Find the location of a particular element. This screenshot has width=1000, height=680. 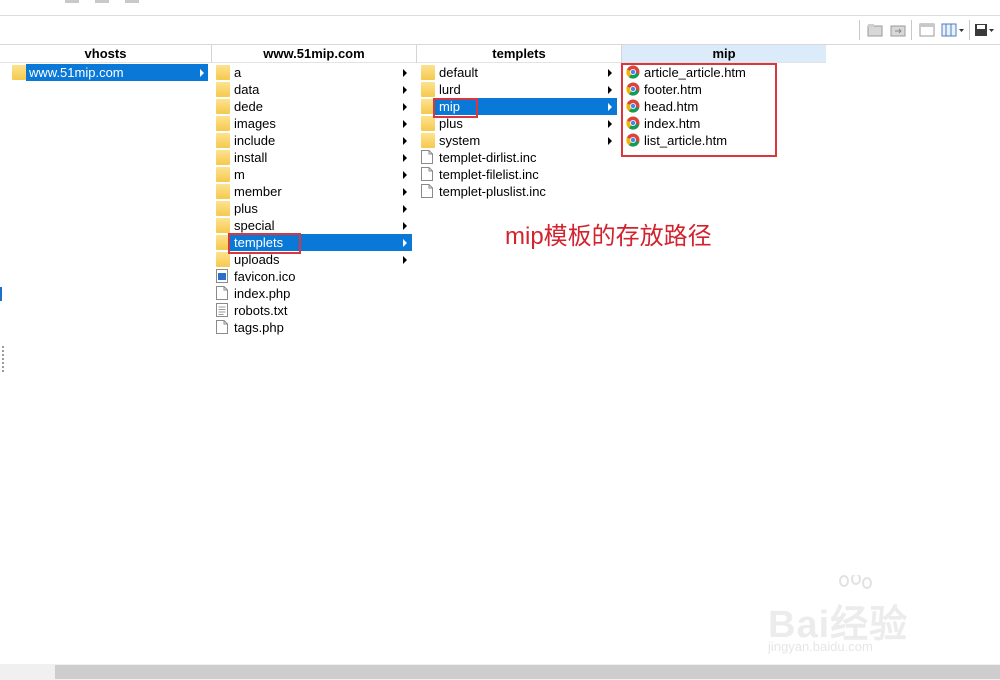

column-header-vhosts: vhosts is located at coordinates (105, 54).